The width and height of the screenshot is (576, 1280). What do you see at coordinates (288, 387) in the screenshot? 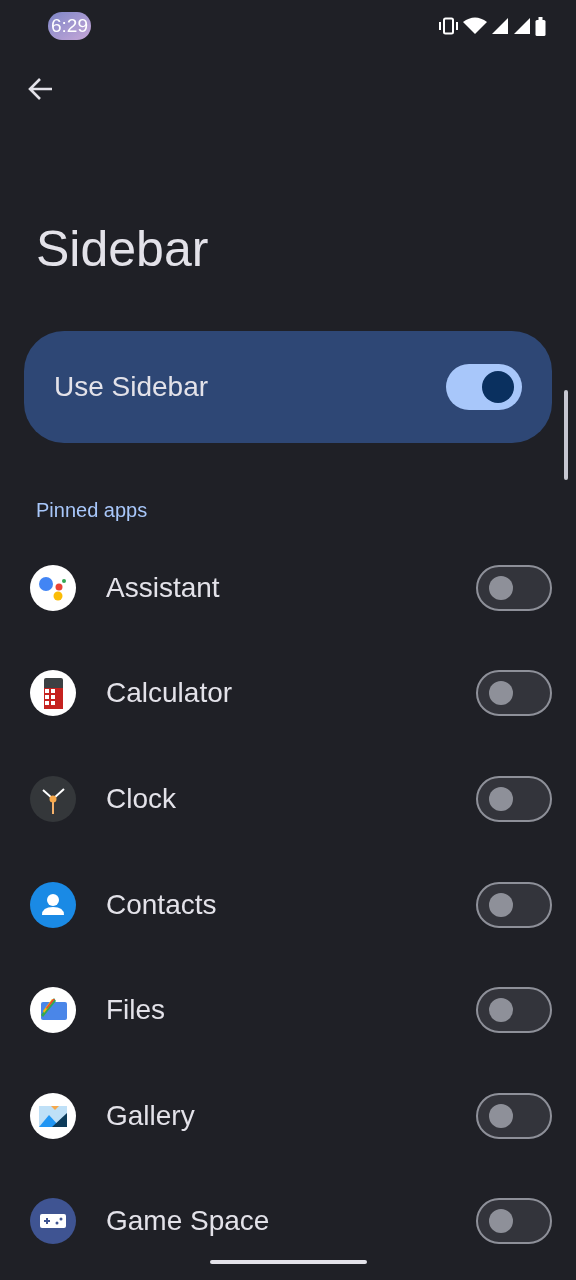
I see `use-sidebar-card: Use Sidebar` at bounding box center [288, 387].